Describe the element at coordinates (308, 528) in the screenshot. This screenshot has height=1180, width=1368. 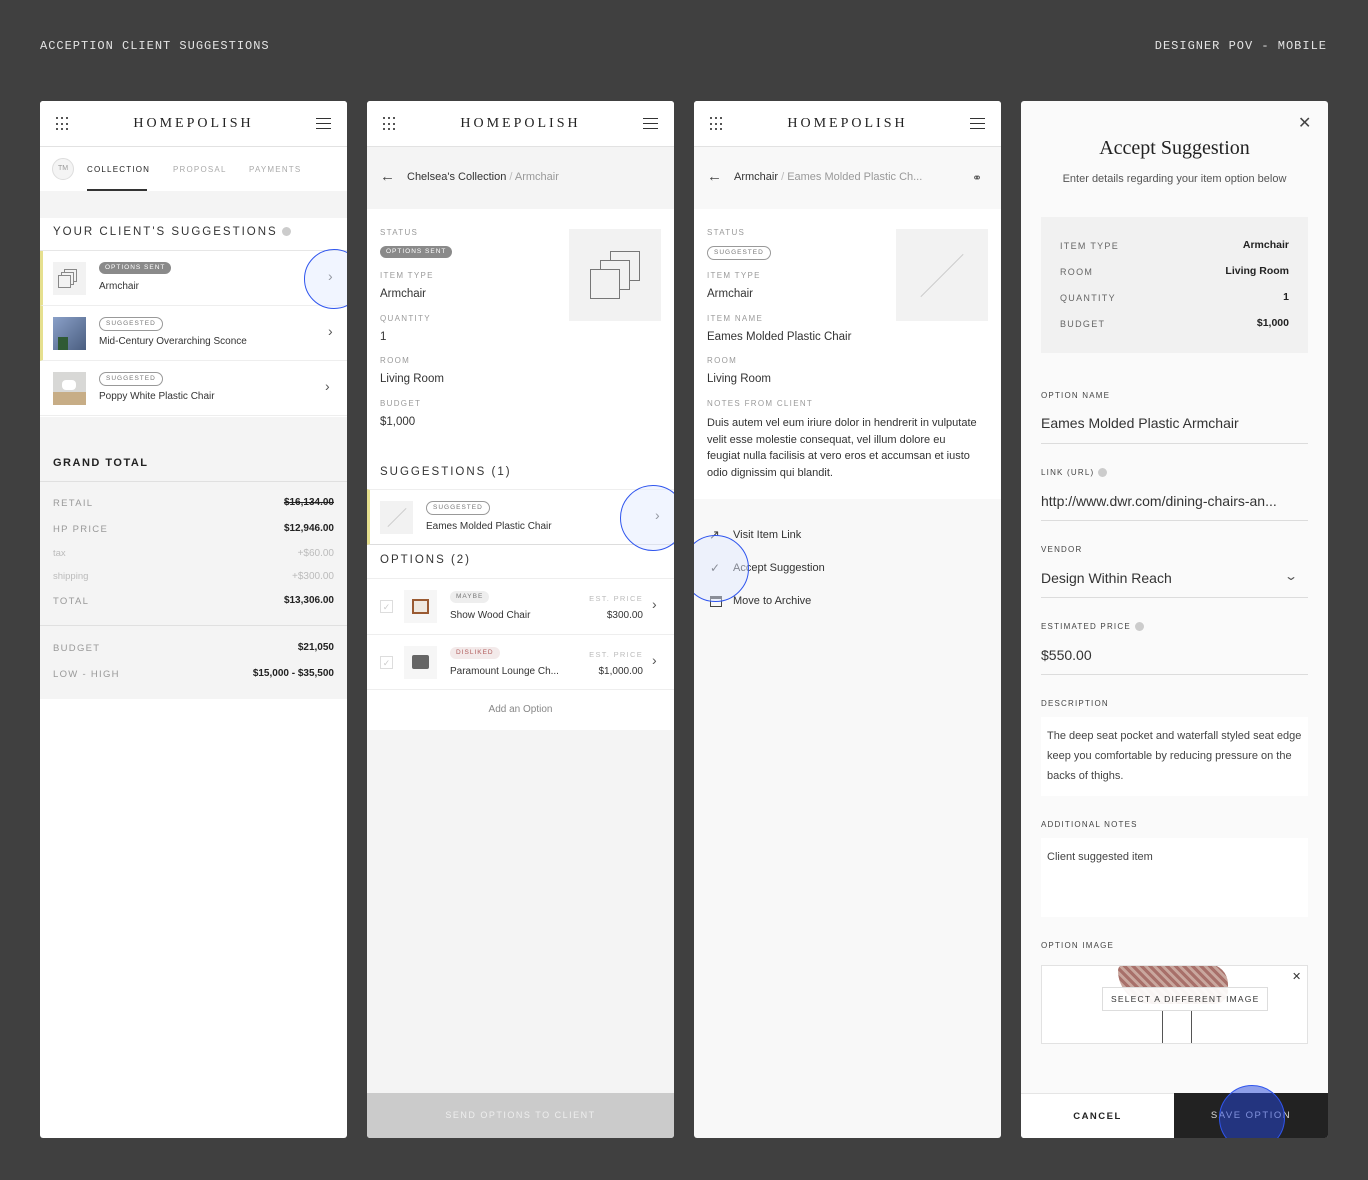
I see `hp-price-value: $12,946.00` at that location.